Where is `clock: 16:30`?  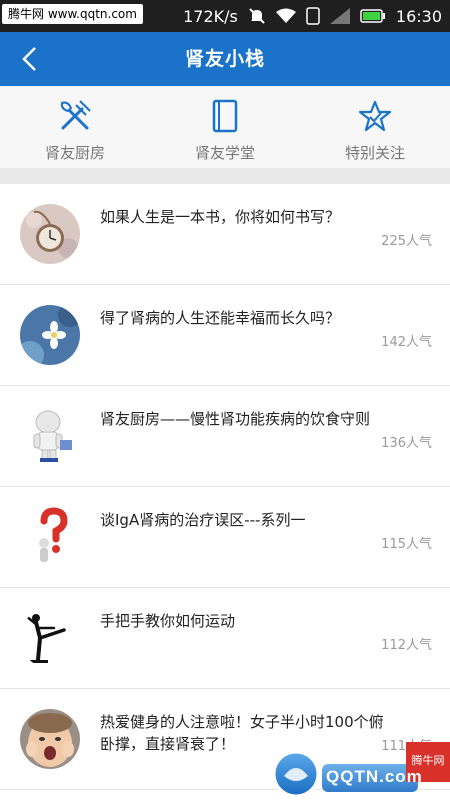
clock: 16:30 is located at coordinates (418, 16).